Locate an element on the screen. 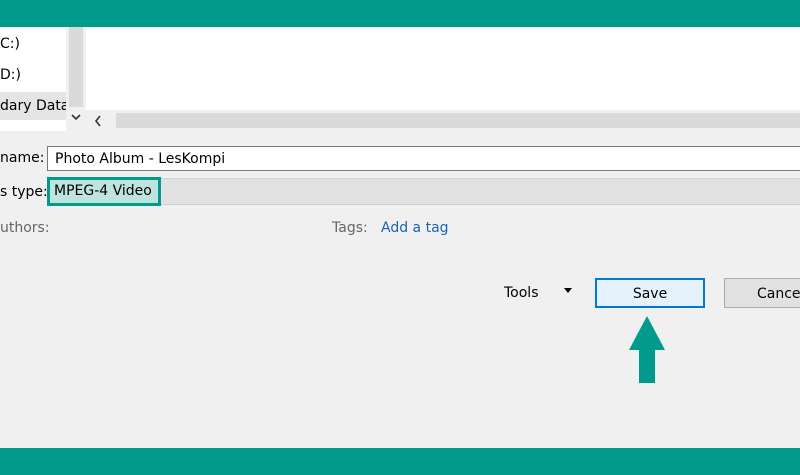  caret-down-icon is located at coordinates (568, 291).